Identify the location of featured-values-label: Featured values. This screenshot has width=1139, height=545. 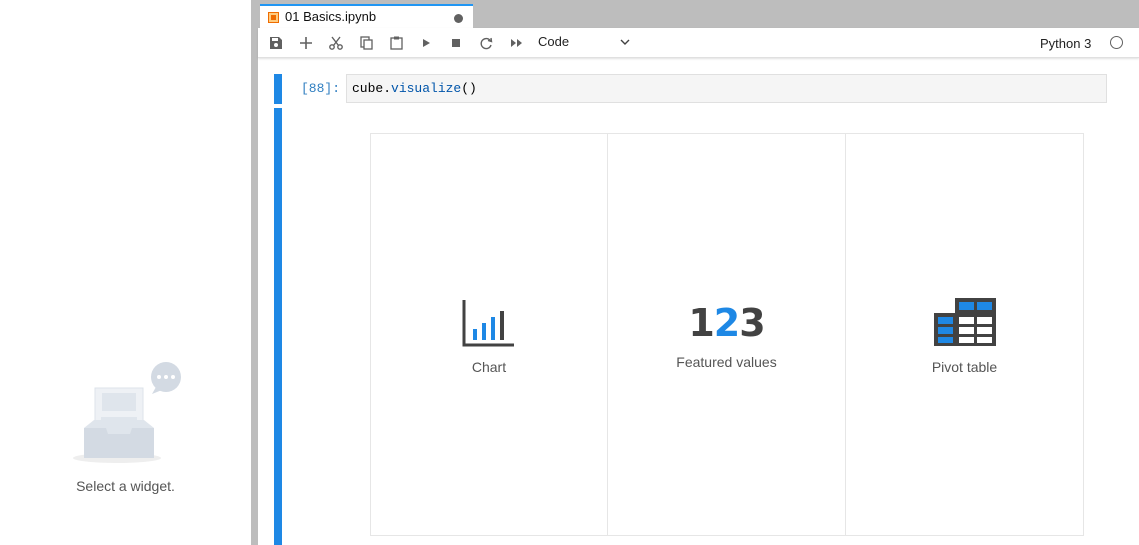
(726, 362).